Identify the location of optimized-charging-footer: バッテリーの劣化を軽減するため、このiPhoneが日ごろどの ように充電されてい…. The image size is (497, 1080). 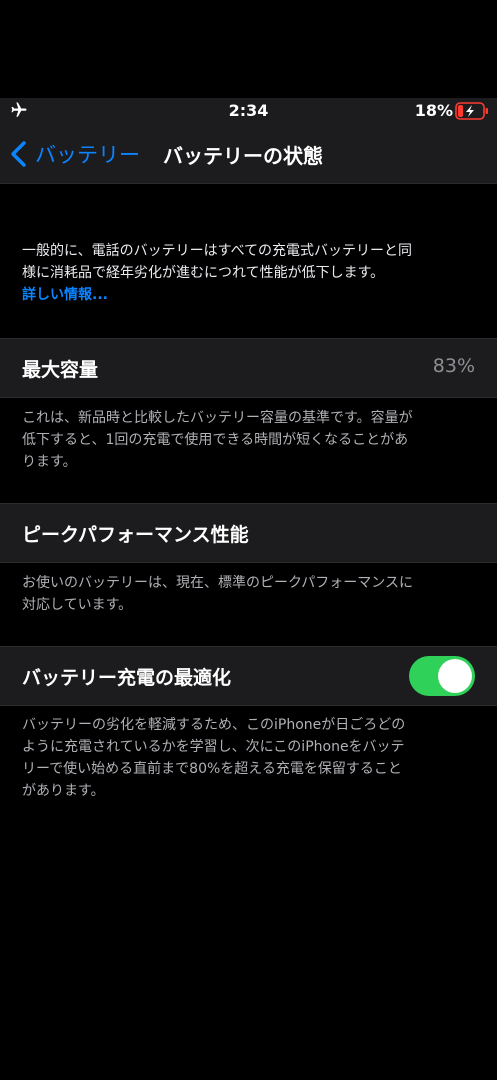
(252, 758).